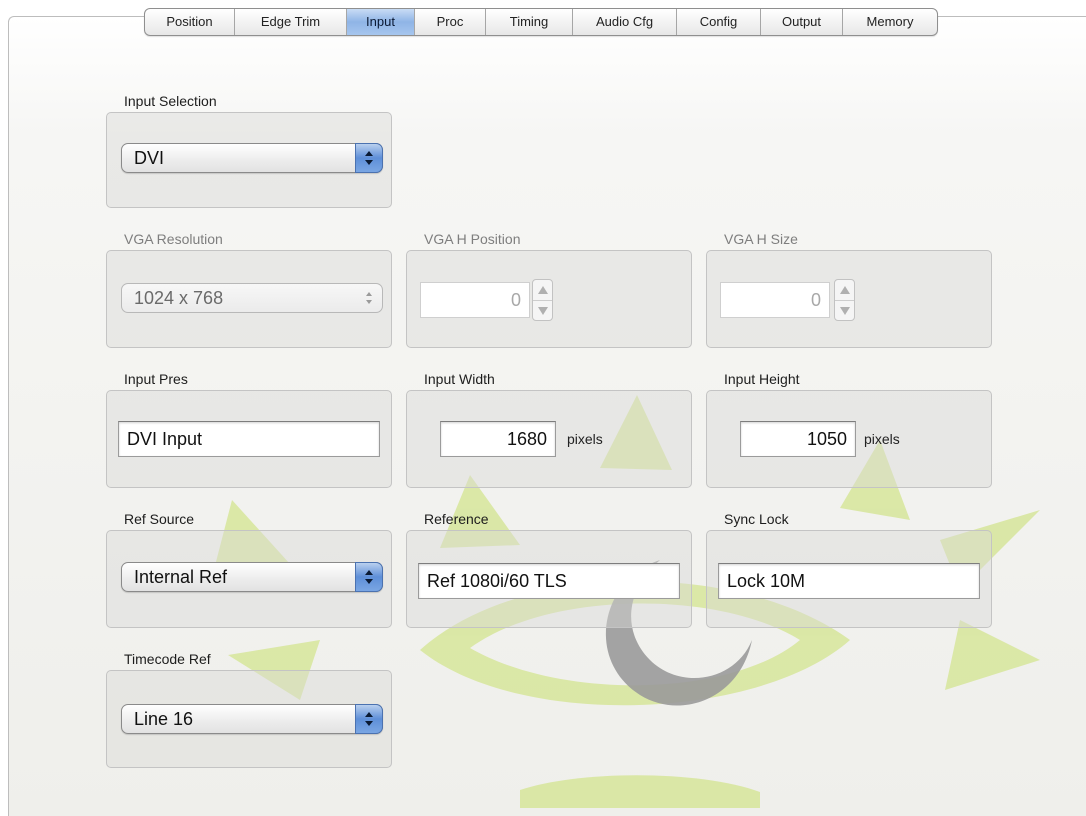  Describe the element at coordinates (456, 519) in the screenshot. I see `reference-label: Reference` at that location.